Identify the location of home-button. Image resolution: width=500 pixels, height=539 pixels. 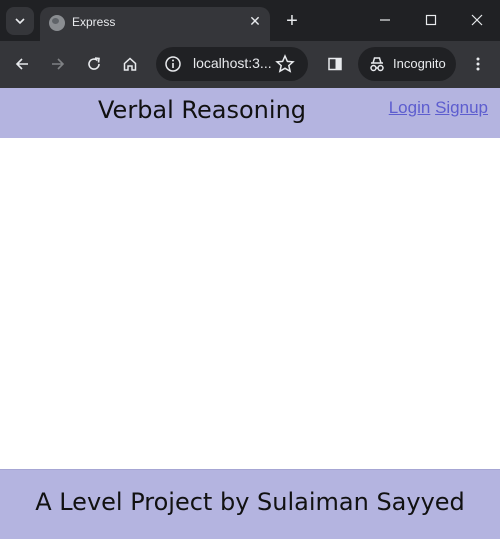
(130, 64).